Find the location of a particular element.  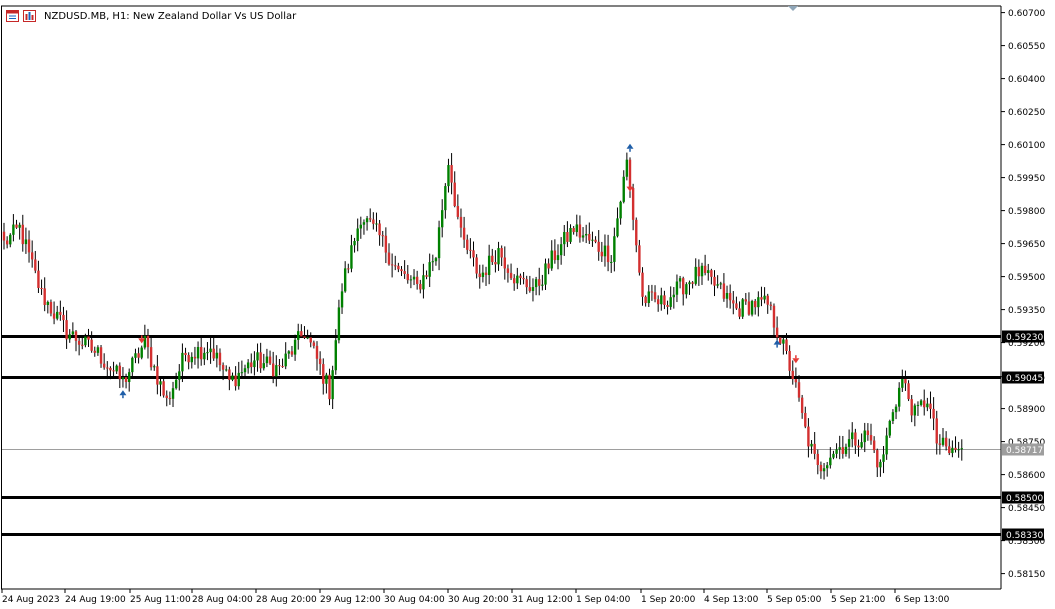

chart-shift-marker is located at coordinates (793, 8).